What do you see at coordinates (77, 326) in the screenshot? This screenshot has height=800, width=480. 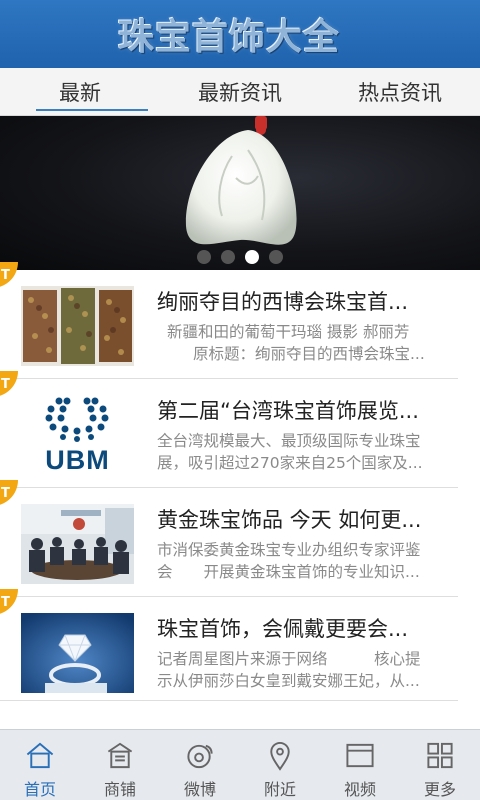 I see `article-thumbnail-gemstones` at bounding box center [77, 326].